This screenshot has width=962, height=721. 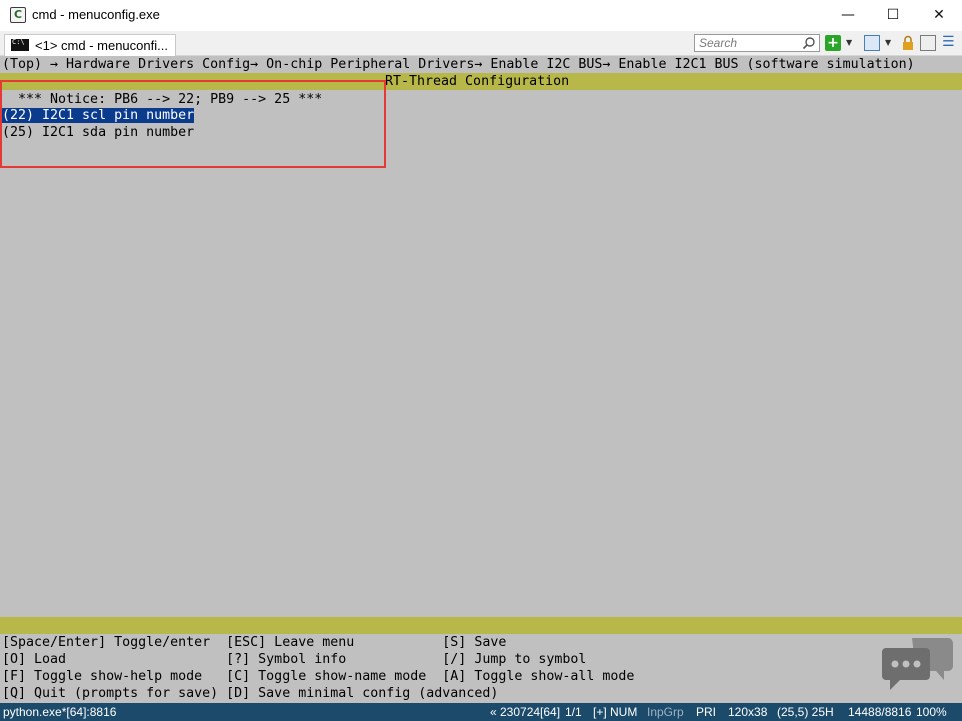 What do you see at coordinates (931, 712) in the screenshot?
I see `status-zoom: 100%` at bounding box center [931, 712].